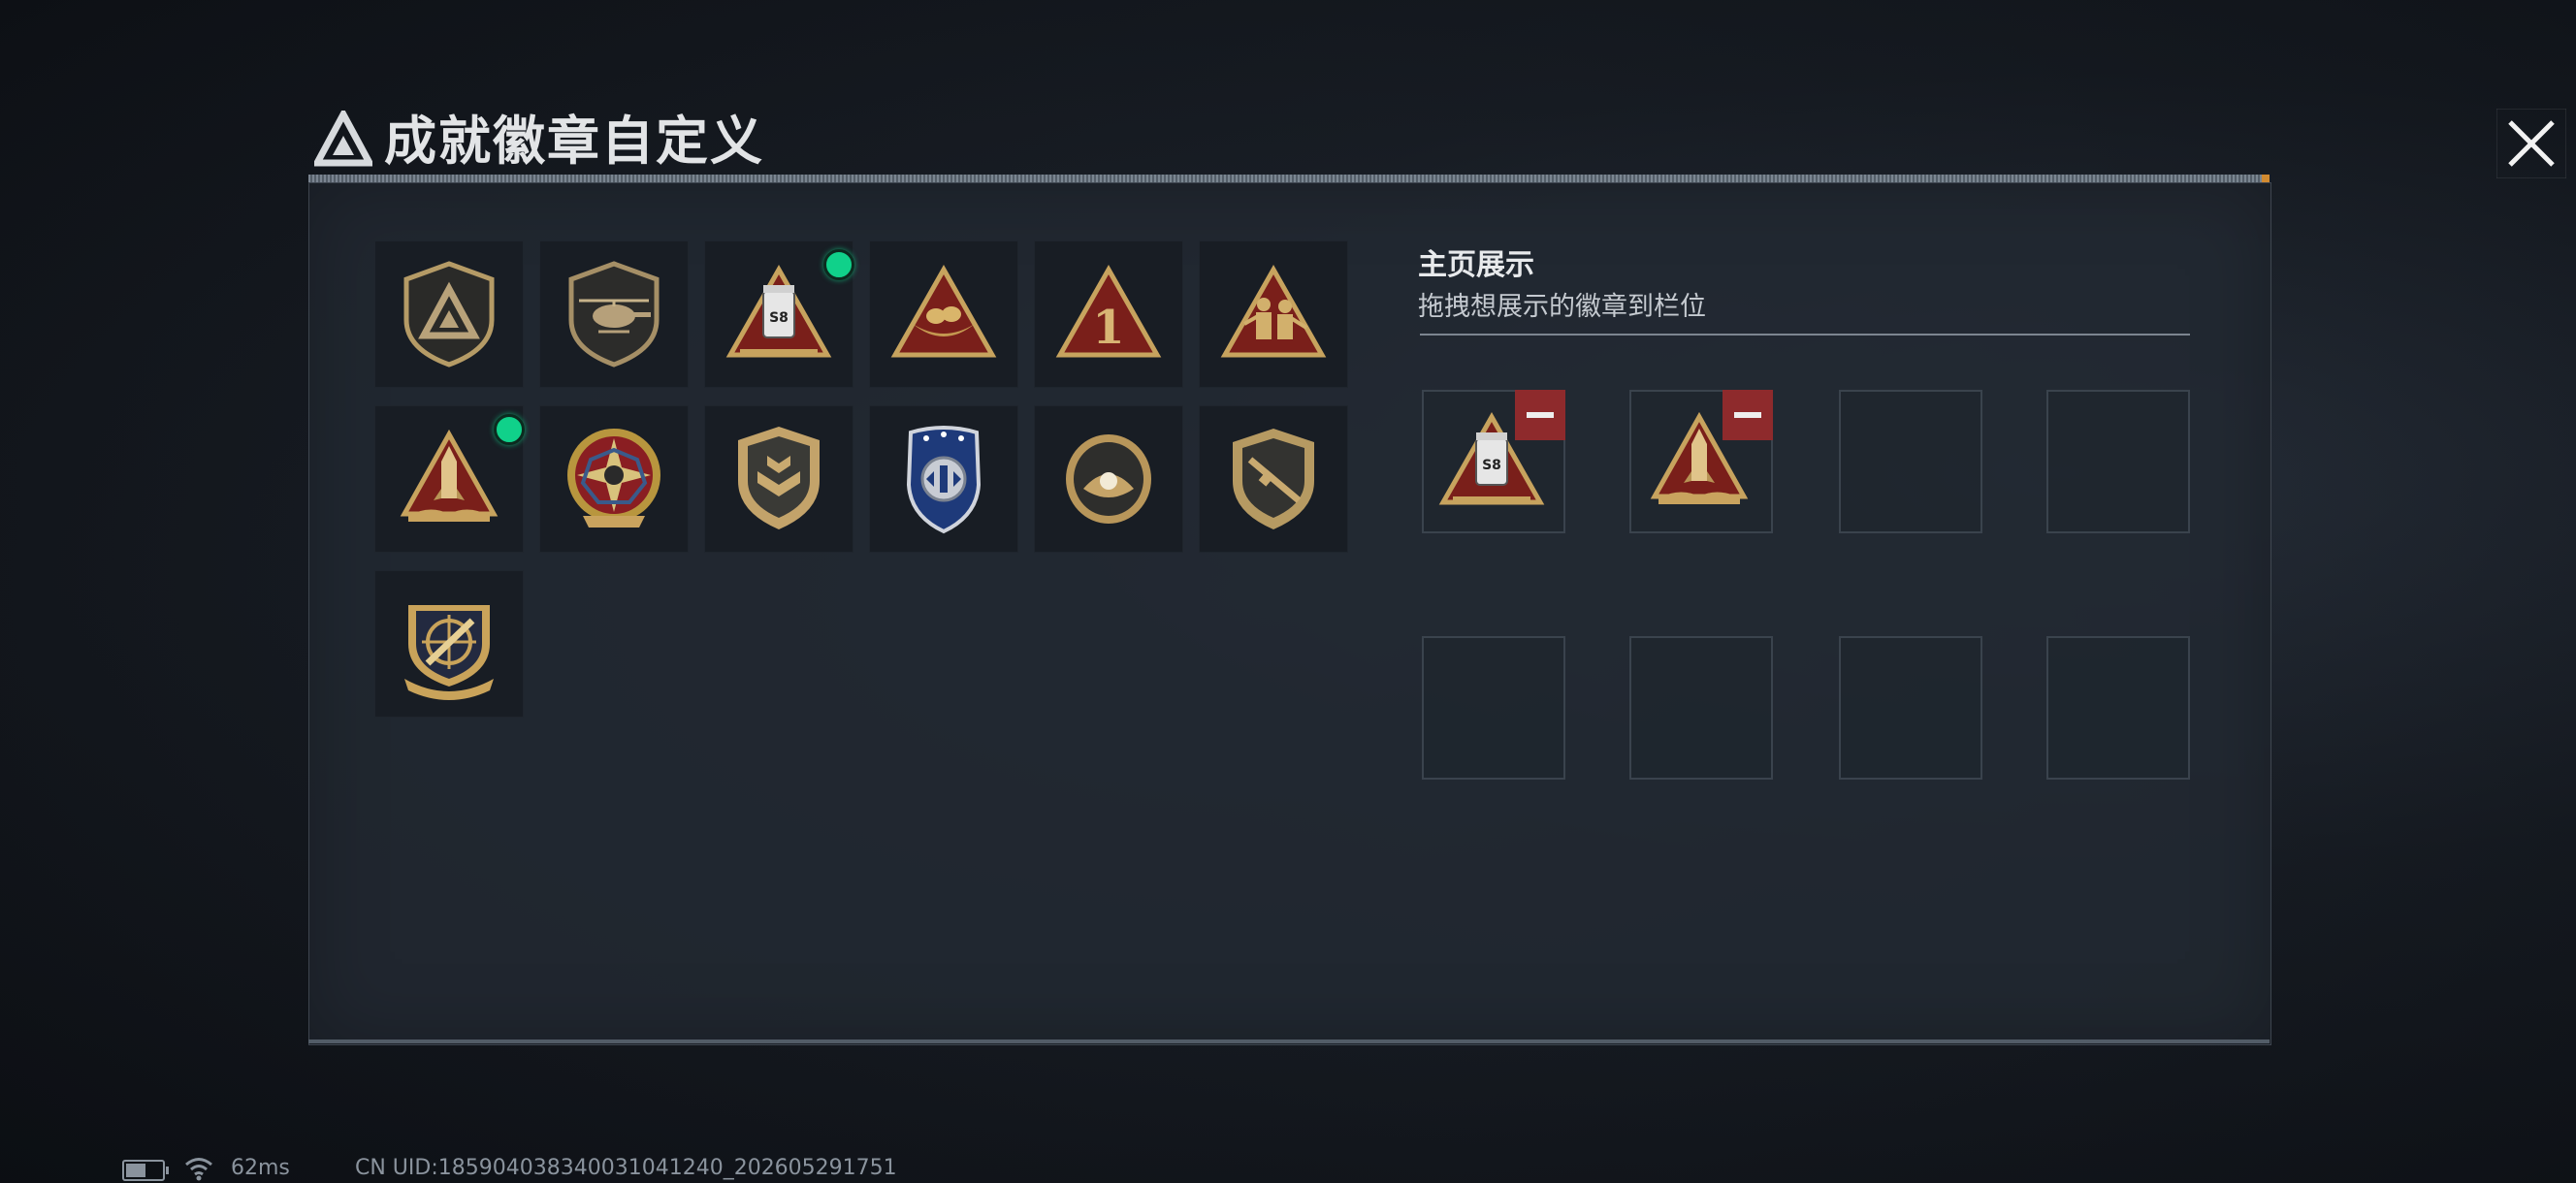 This screenshot has height=1183, width=2576. I want to click on showcase-subtitle: 拖拽想展示的徽章到栏位, so click(1562, 307).